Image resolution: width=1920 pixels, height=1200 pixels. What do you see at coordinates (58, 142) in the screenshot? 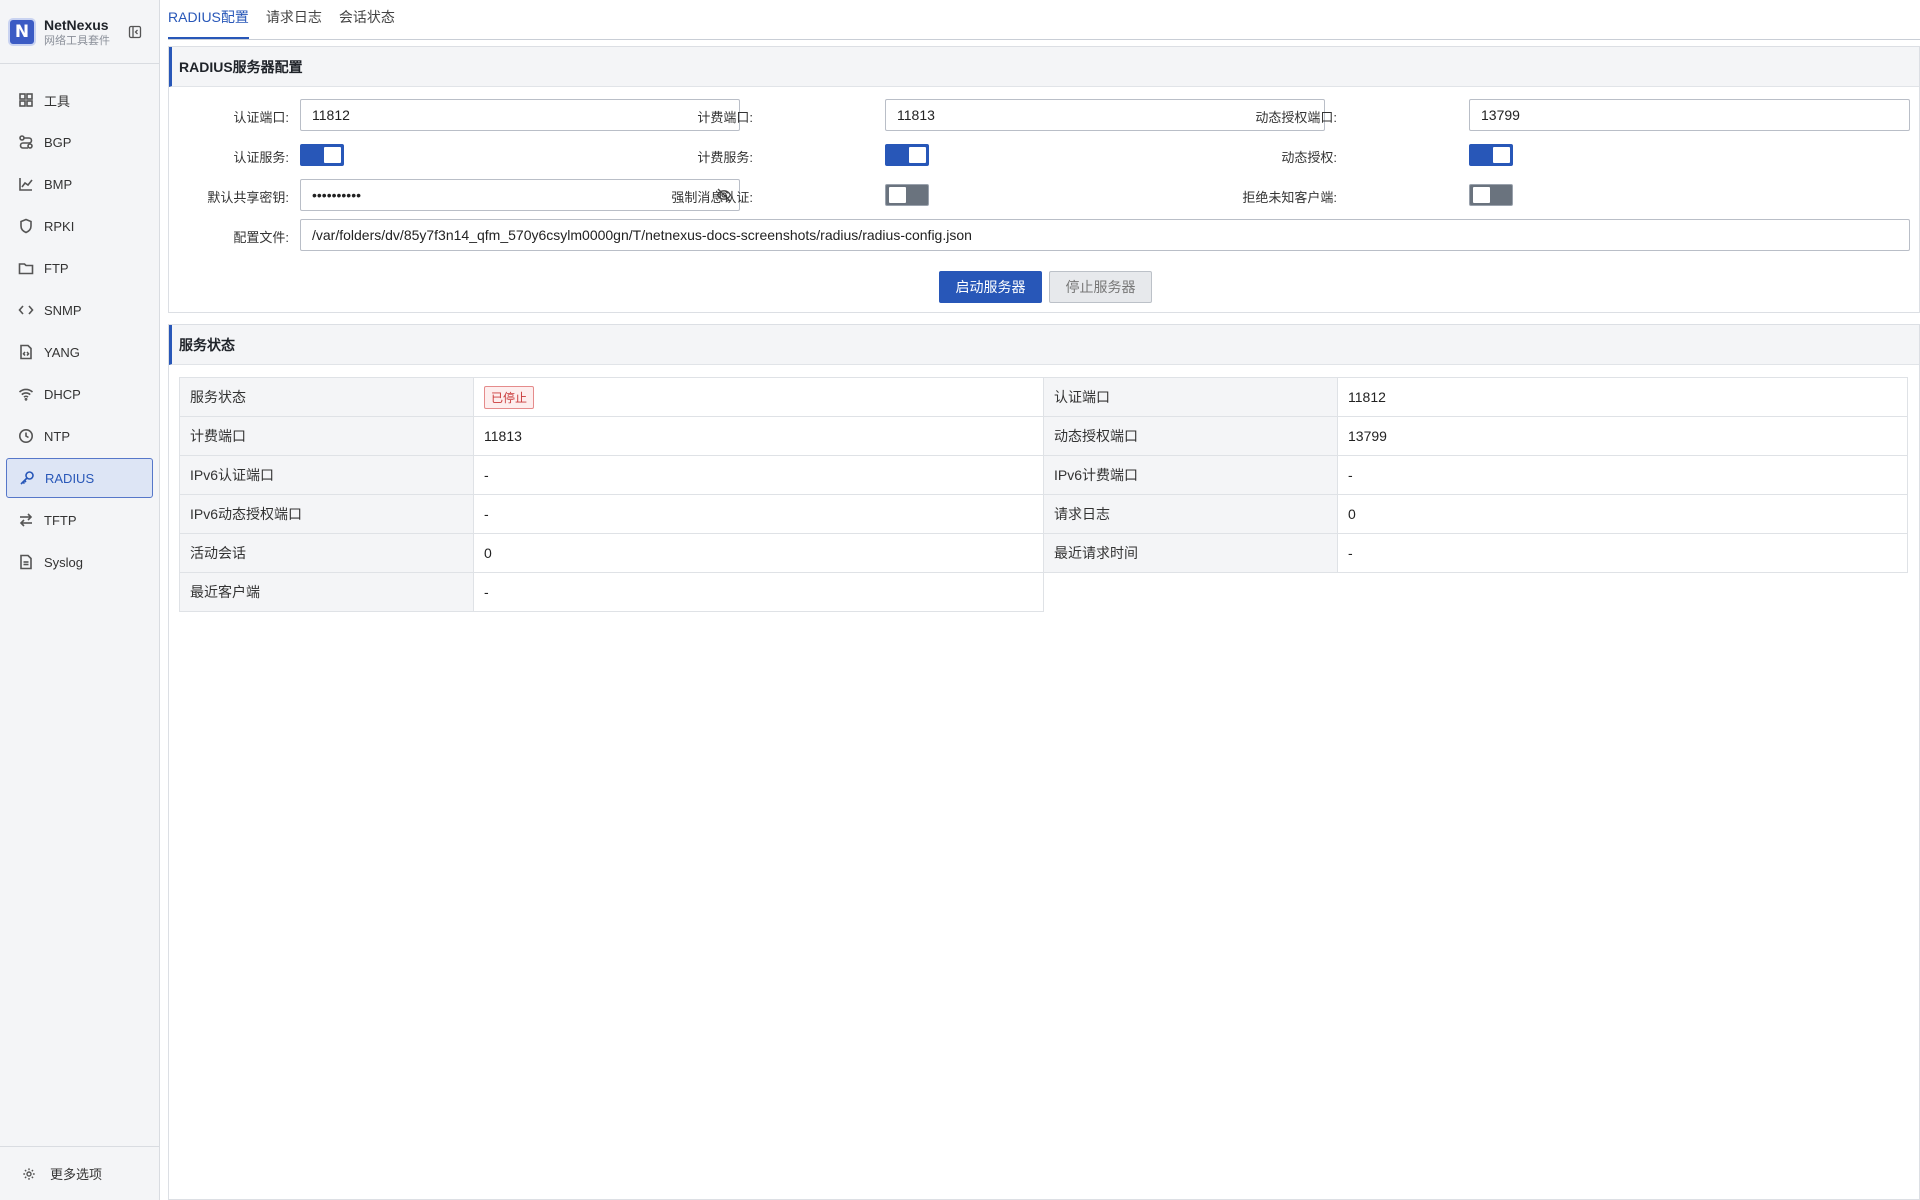
I see `sidebar-item-label: BGP` at bounding box center [58, 142].